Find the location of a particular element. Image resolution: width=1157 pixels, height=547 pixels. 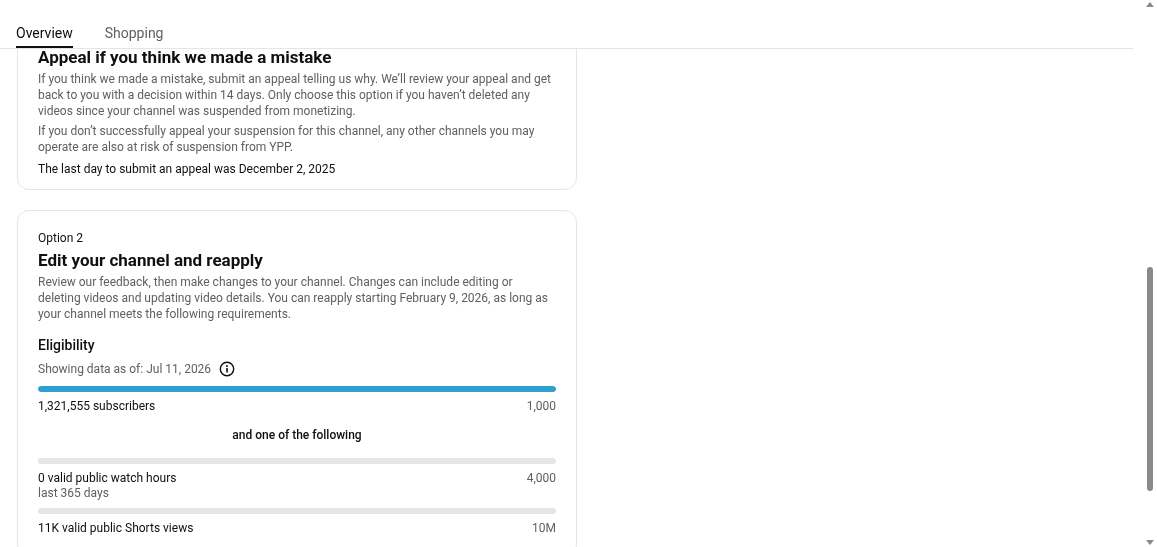

card-heading: Edit your channel and reapply is located at coordinates (151, 260).